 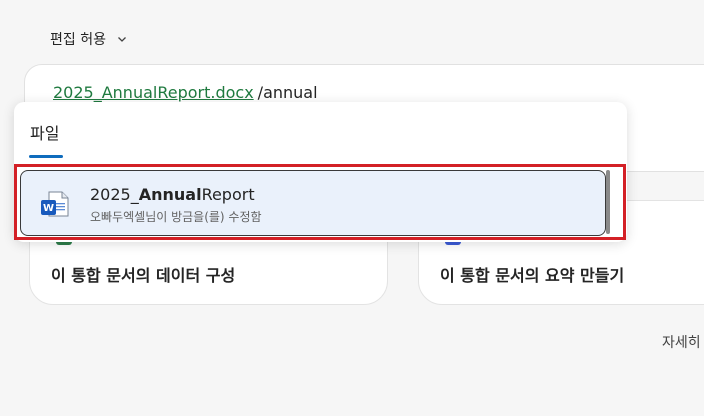 What do you see at coordinates (78, 40) in the screenshot?
I see `permission-label: 편집 허용` at bounding box center [78, 40].